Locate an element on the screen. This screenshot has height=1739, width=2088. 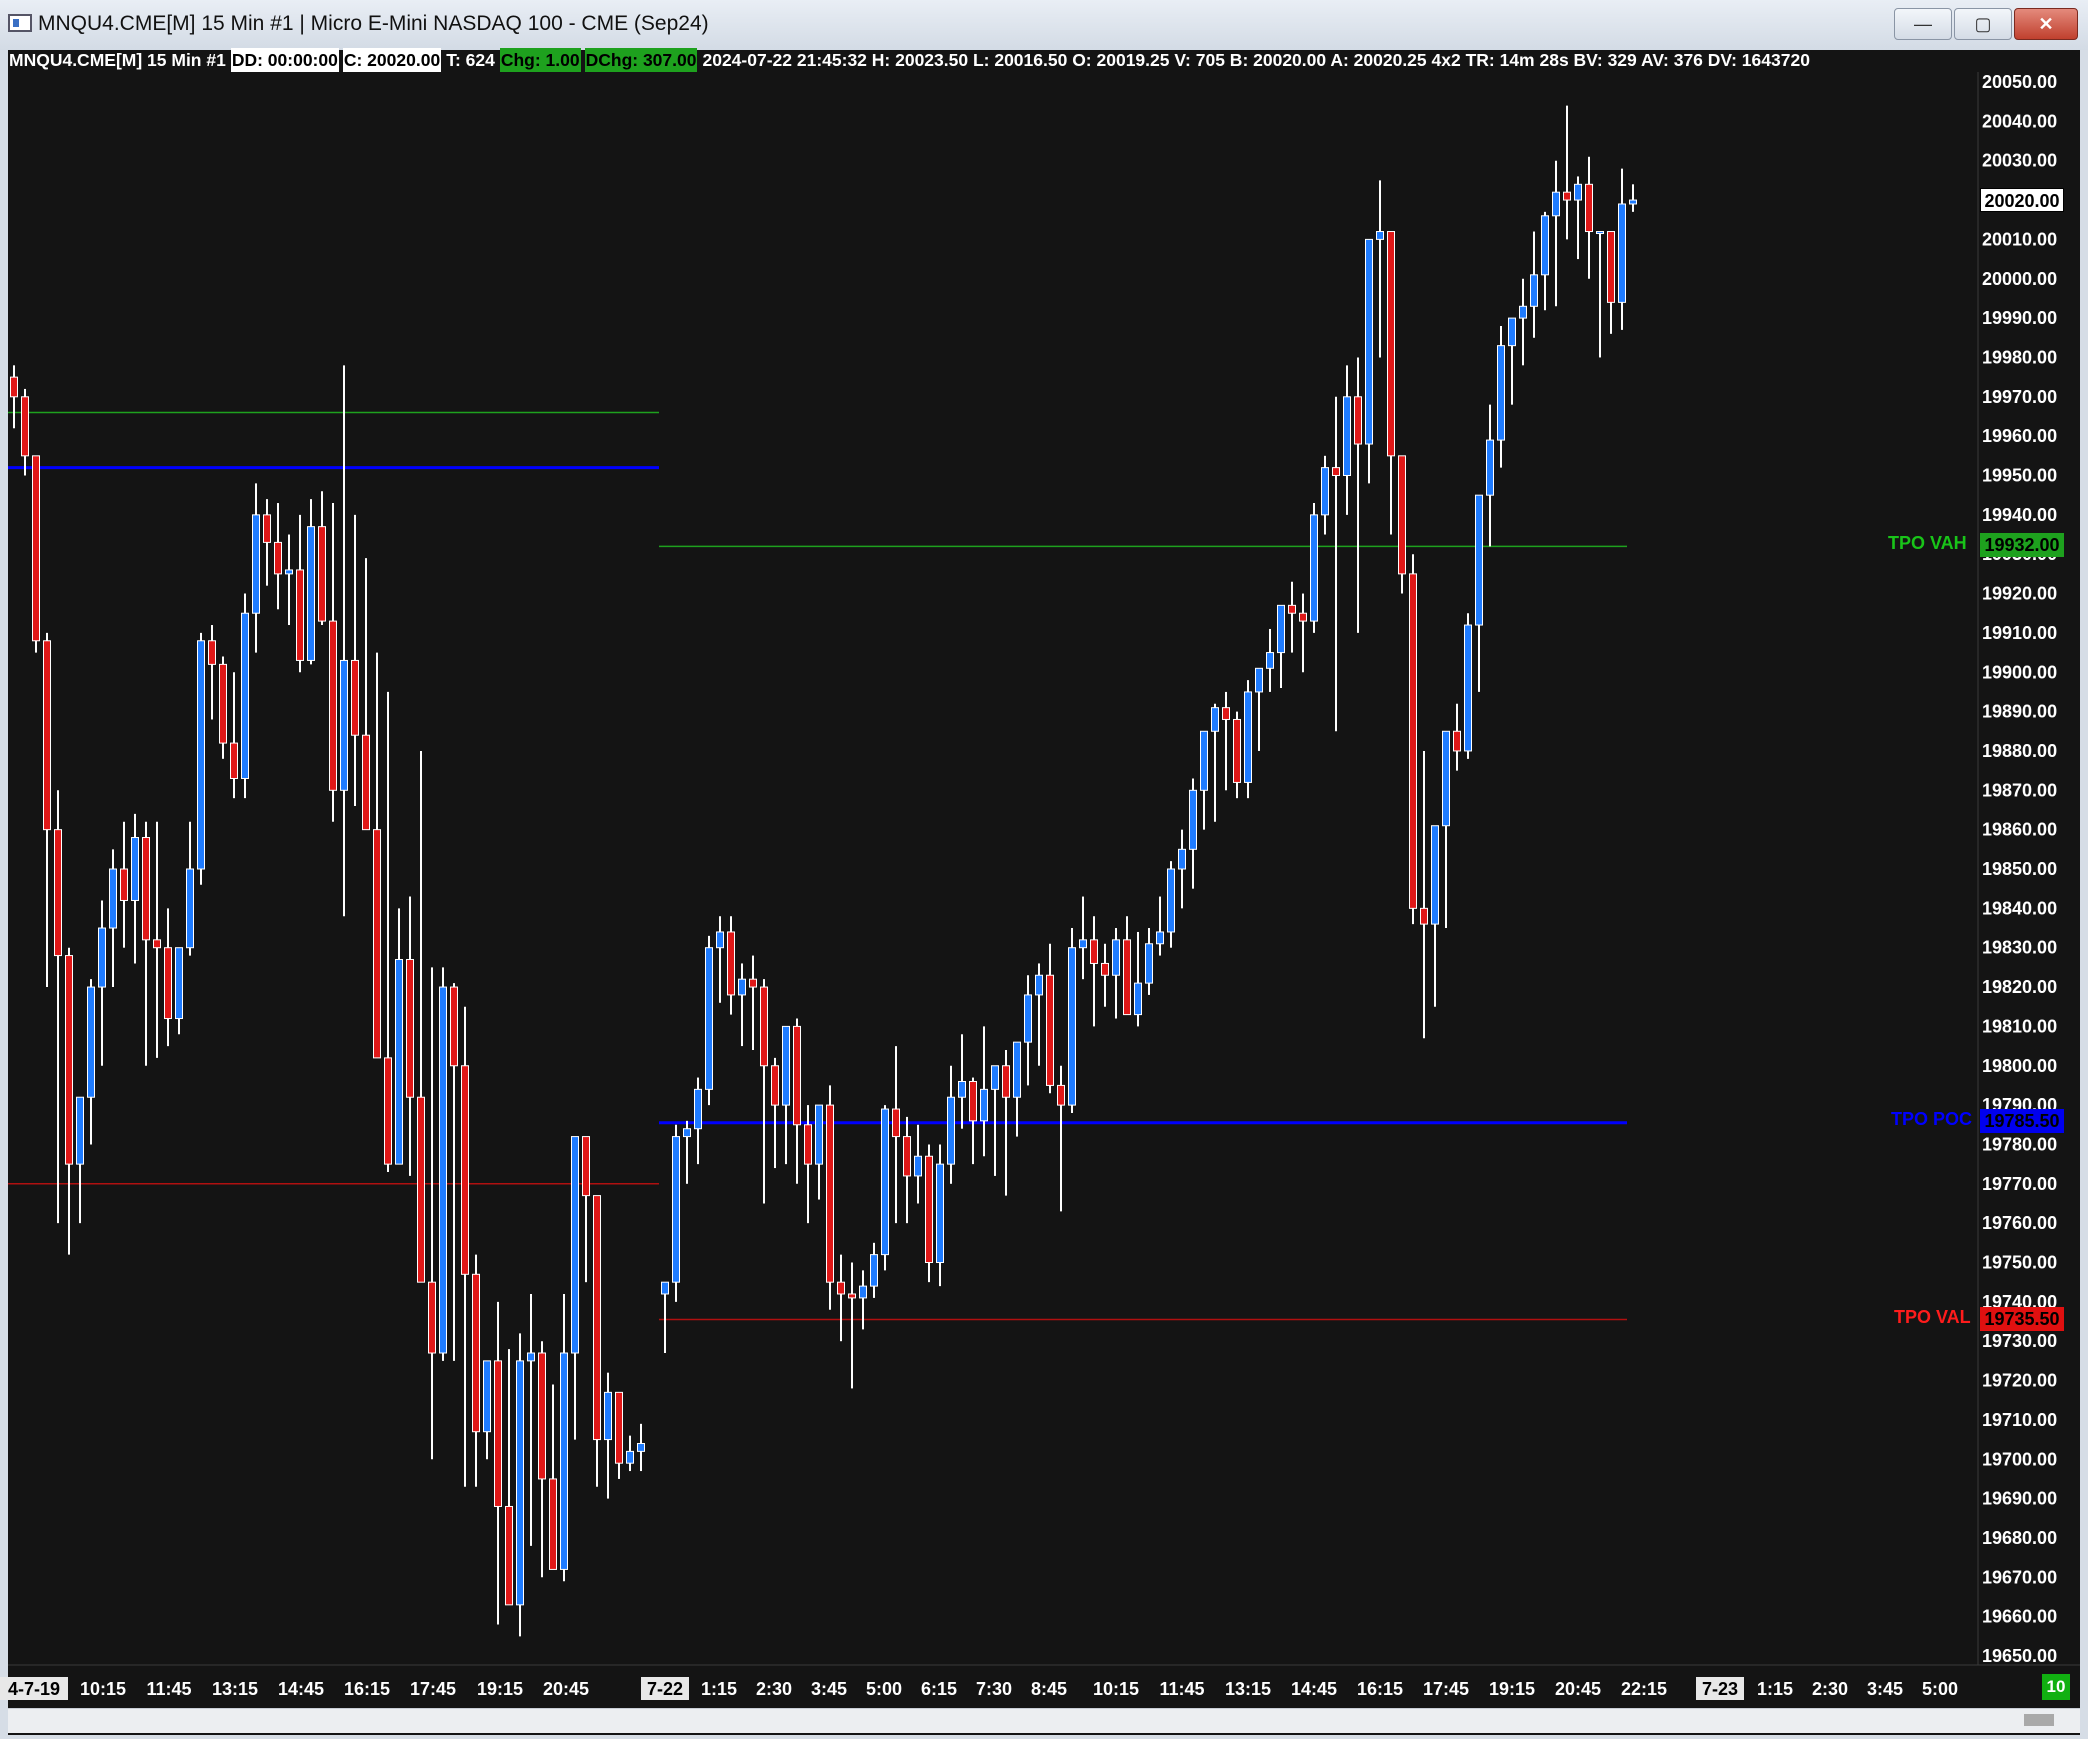
price-tick-label: 19830.00 is located at coordinates (2019, 948).